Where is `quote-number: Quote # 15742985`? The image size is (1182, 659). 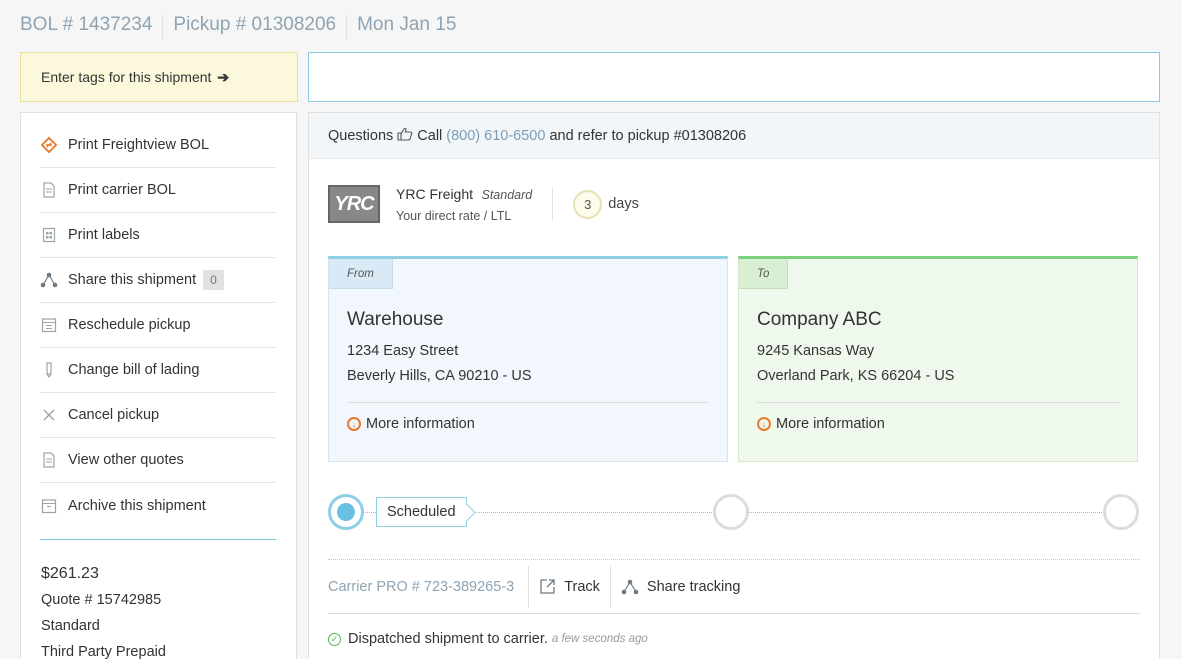 quote-number: Quote # 15742985 is located at coordinates (101, 600).